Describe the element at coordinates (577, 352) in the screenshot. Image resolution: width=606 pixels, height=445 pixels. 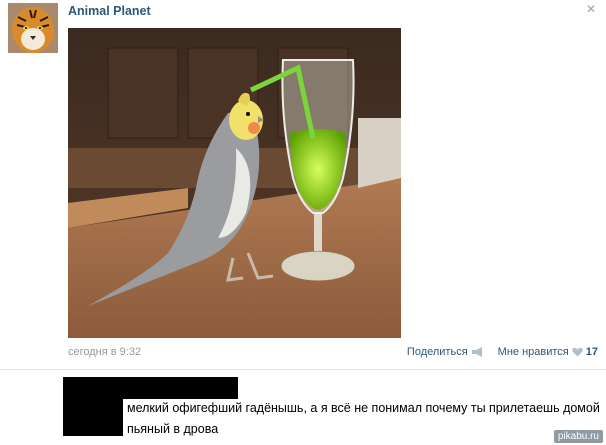
I see `heart-icon` at that location.